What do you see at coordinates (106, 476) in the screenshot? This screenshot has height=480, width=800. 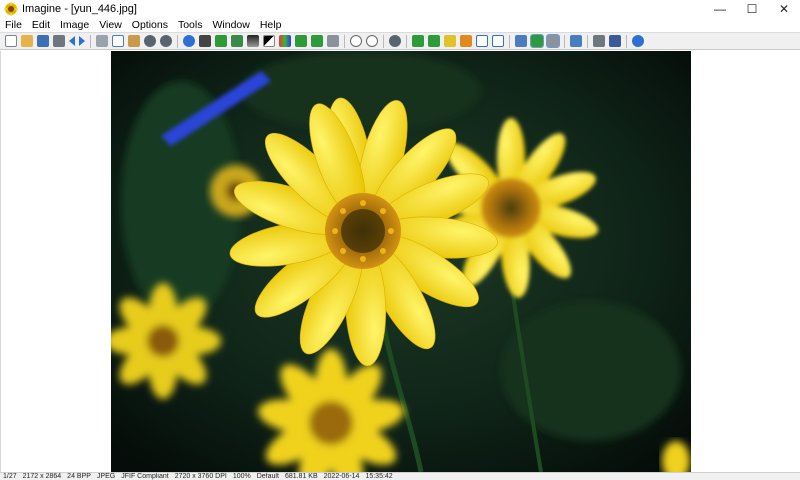 I see `status-format: JPEG` at bounding box center [106, 476].